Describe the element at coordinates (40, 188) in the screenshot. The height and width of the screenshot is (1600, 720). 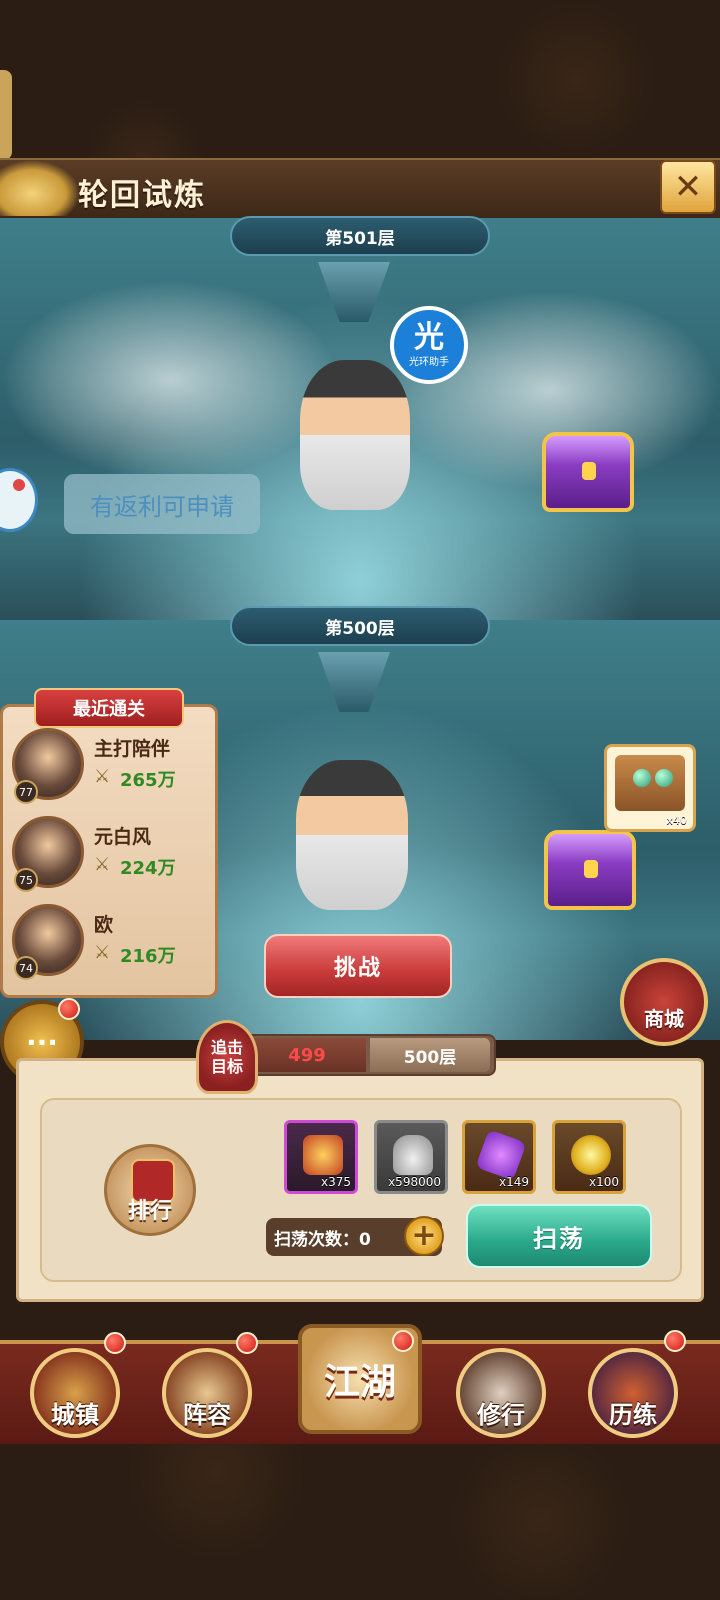
I see `cloud-ornament-icon` at that location.